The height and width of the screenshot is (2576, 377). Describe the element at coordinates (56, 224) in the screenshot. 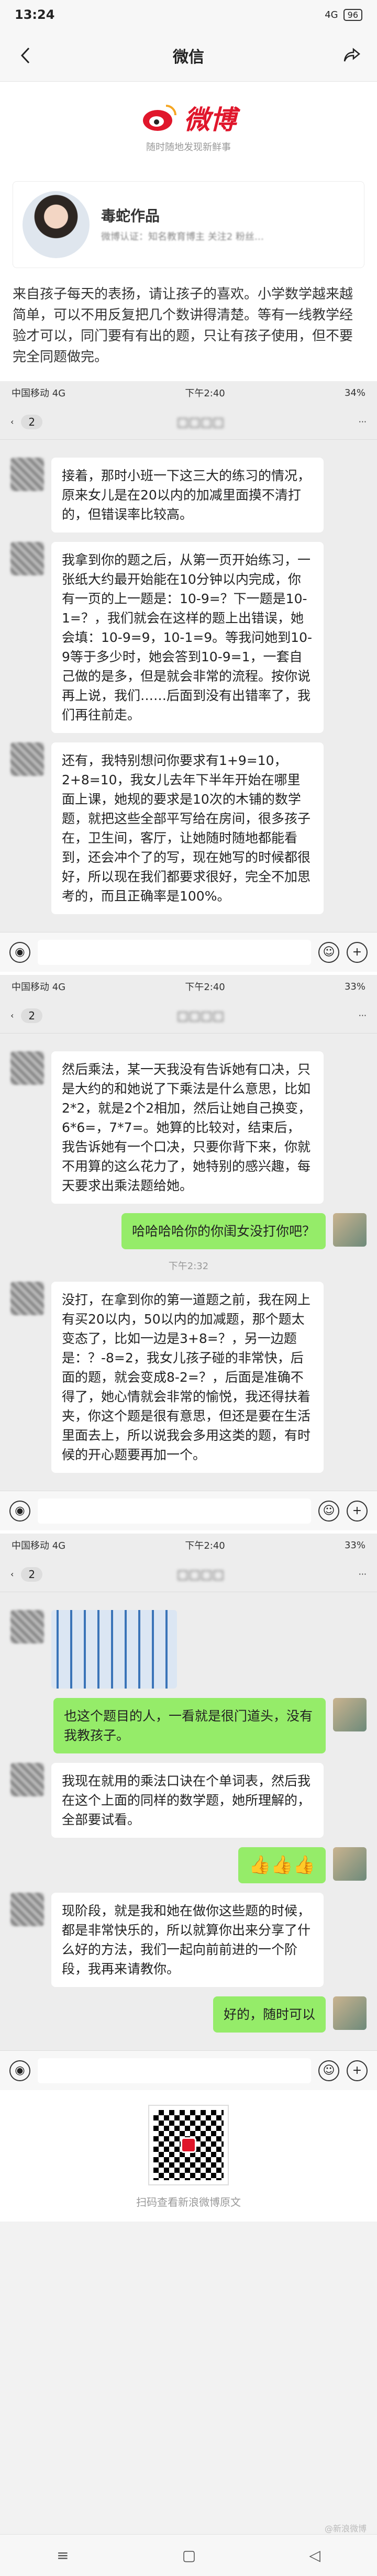

I see `author-avatar` at that location.